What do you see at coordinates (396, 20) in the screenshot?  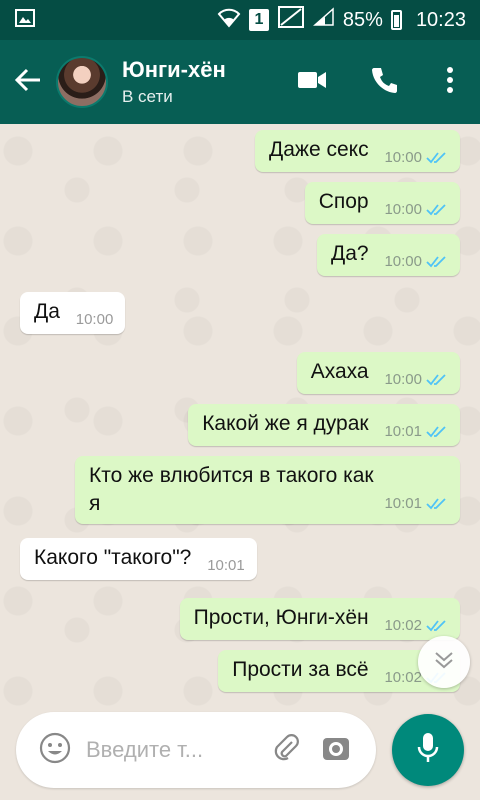 I see `battery-icon` at bounding box center [396, 20].